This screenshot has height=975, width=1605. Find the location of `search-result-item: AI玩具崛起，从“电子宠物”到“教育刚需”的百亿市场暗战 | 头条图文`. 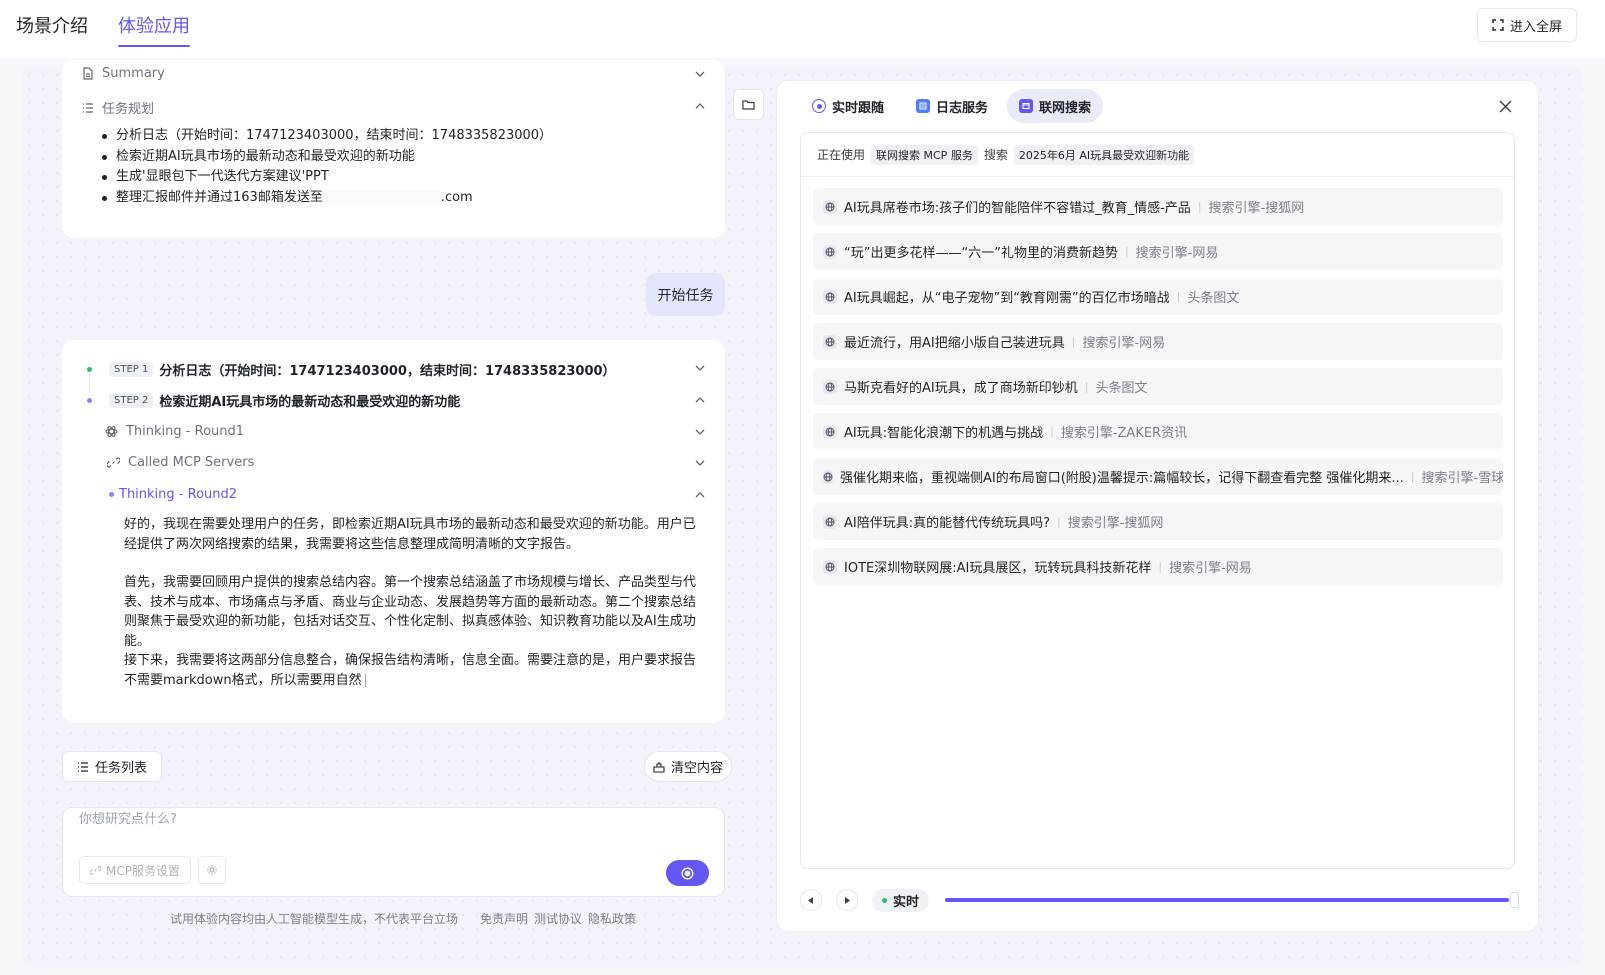

search-result-item: AI玩具崛起，从“电子宠物”到“教育刚需”的百亿市场暗战 | 头条图文 is located at coordinates (1158, 296).